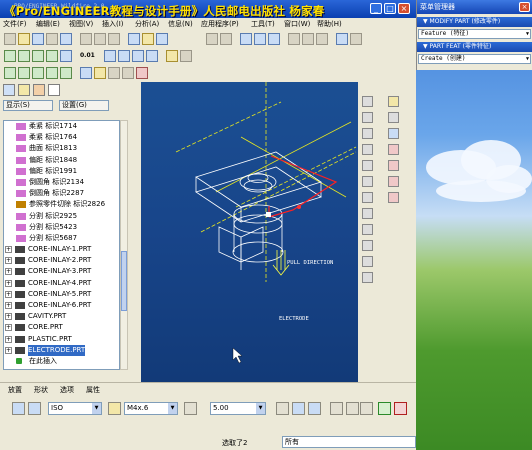 The image size is (532, 450). What do you see at coordinates (61, 339) in the screenshot?
I see `tree-item: + PLASTIC.PRT` at bounding box center [61, 339].